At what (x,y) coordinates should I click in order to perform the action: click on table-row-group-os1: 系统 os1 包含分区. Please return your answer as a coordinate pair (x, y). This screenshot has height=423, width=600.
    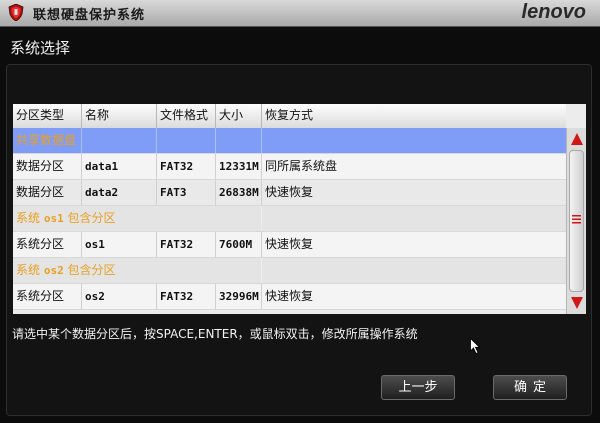
    Looking at the image, I should click on (289, 219).